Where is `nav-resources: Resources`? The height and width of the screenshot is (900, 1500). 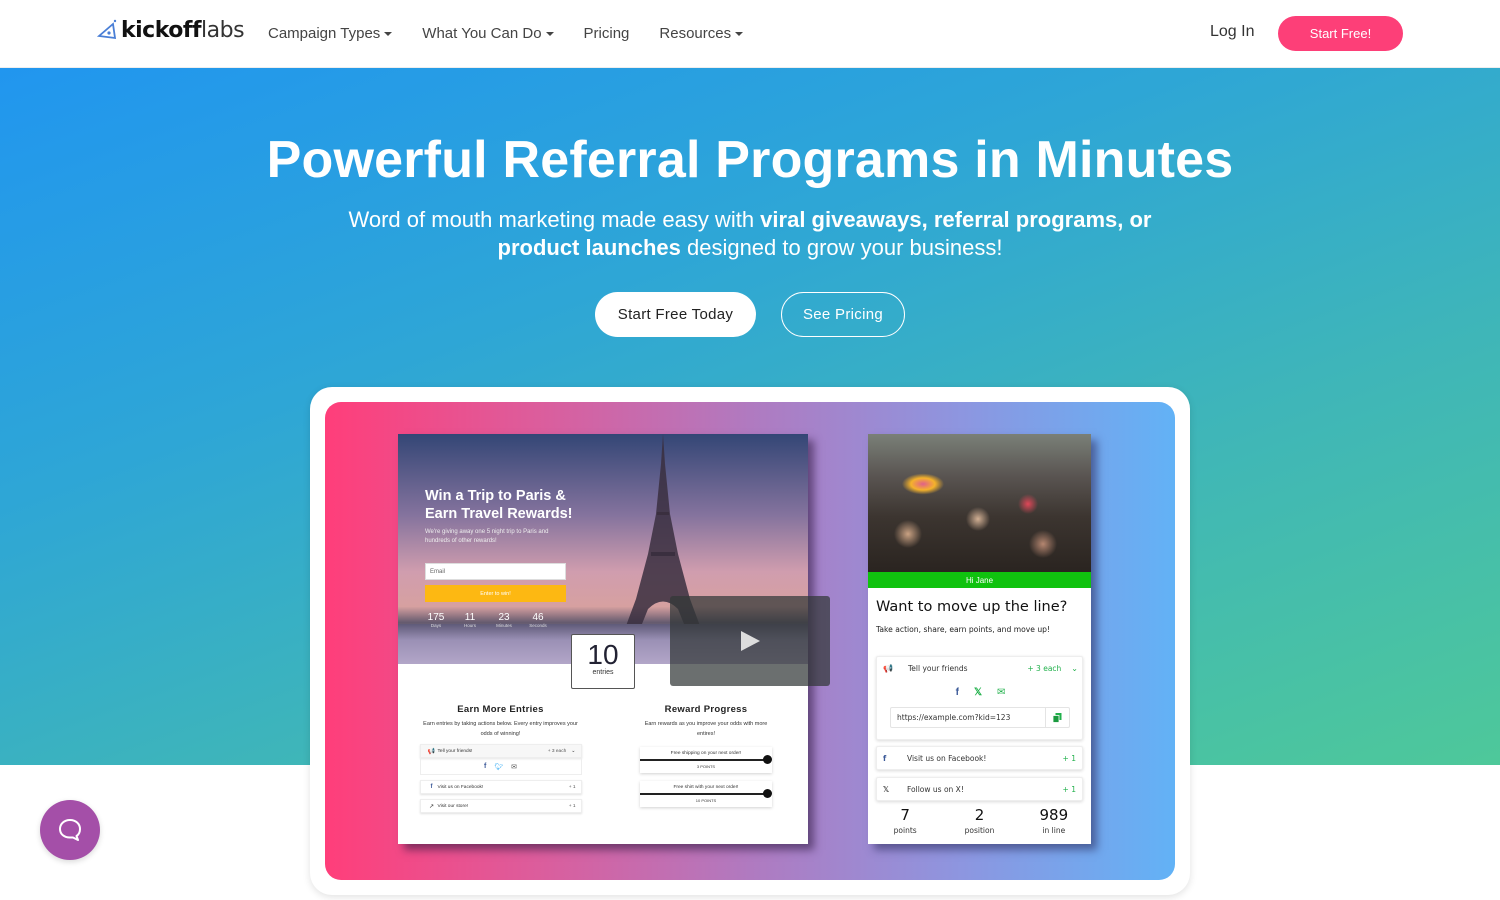 nav-resources: Resources is located at coordinates (701, 33).